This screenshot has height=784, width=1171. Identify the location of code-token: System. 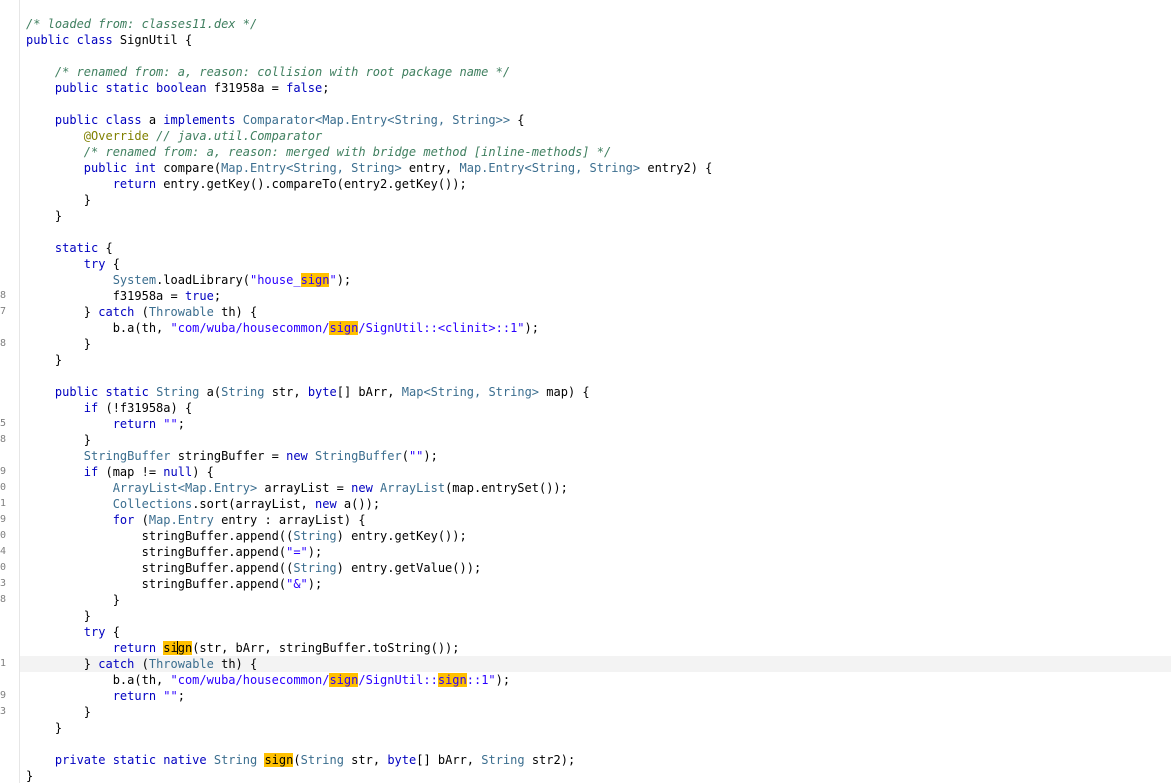
(134, 280).